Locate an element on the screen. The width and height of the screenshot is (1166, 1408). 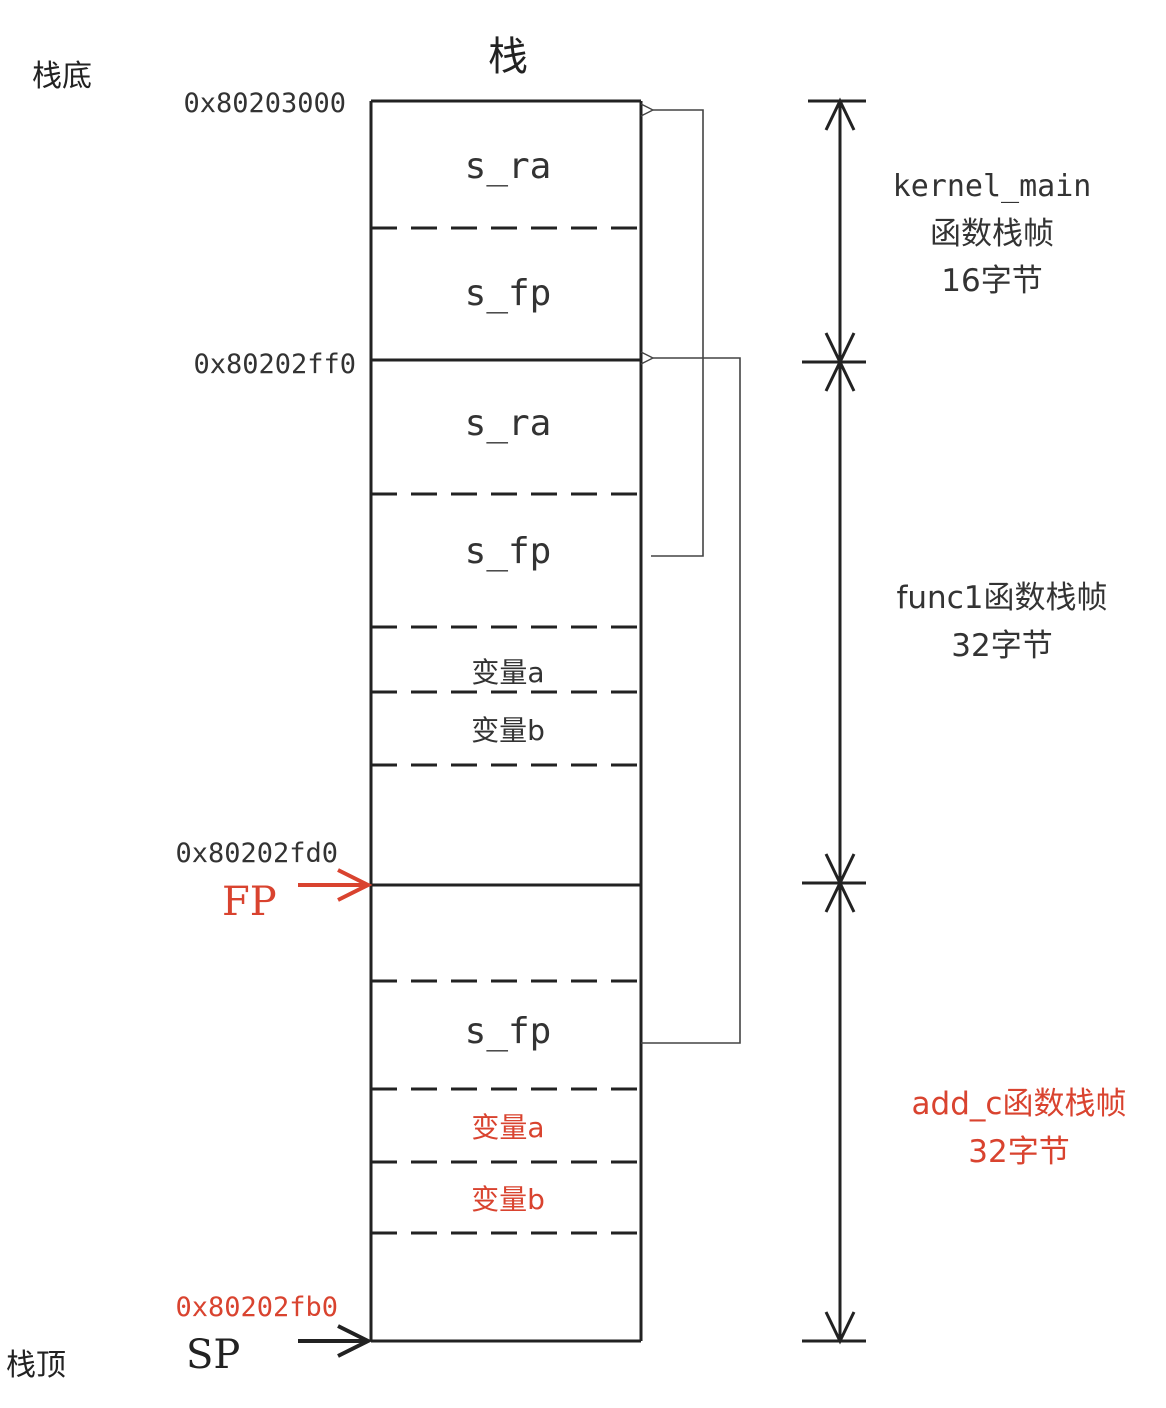
addc-var-b-cell: 变量b is located at coordinates (508, 1199).